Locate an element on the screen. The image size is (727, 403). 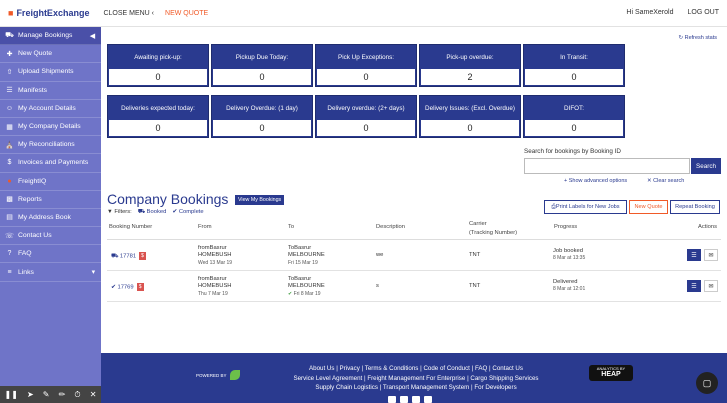
booking-search-input is located at coordinates (607, 166).